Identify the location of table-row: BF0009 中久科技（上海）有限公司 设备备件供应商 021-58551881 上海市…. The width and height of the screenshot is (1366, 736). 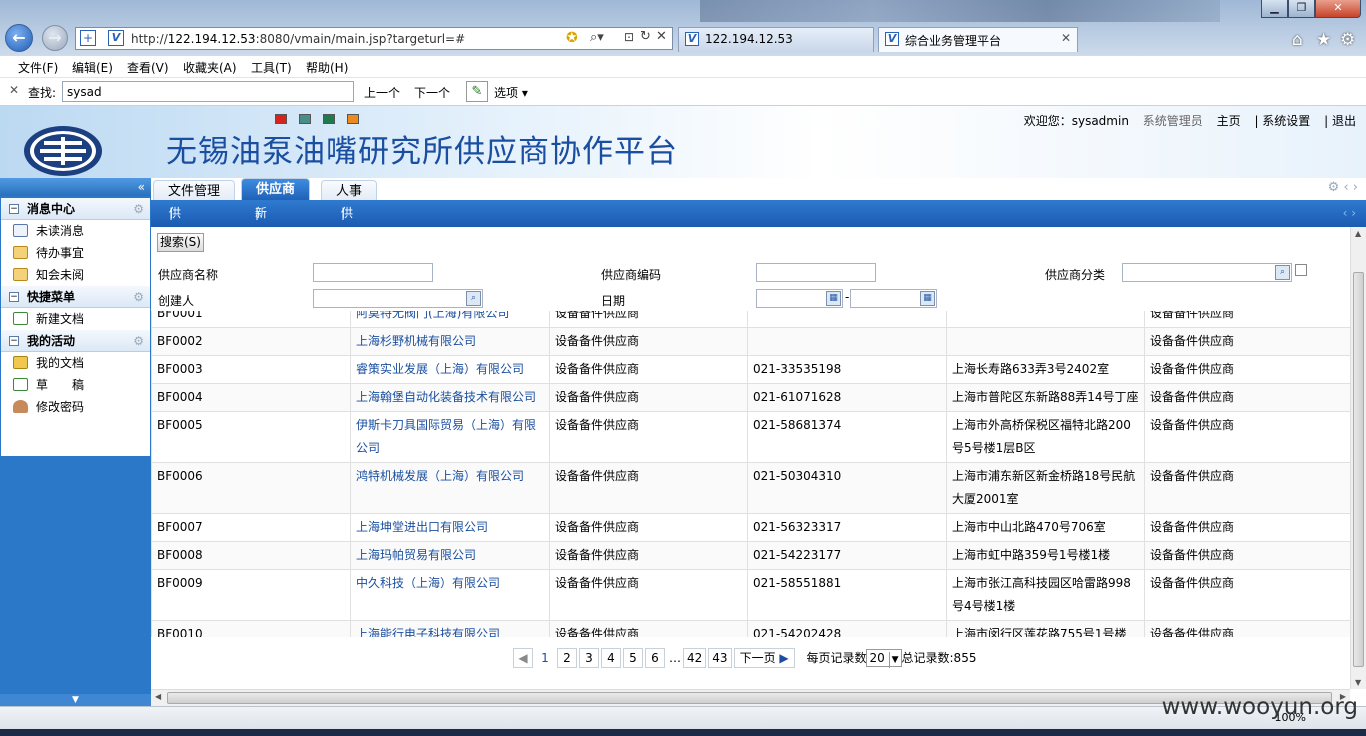
(750, 595).